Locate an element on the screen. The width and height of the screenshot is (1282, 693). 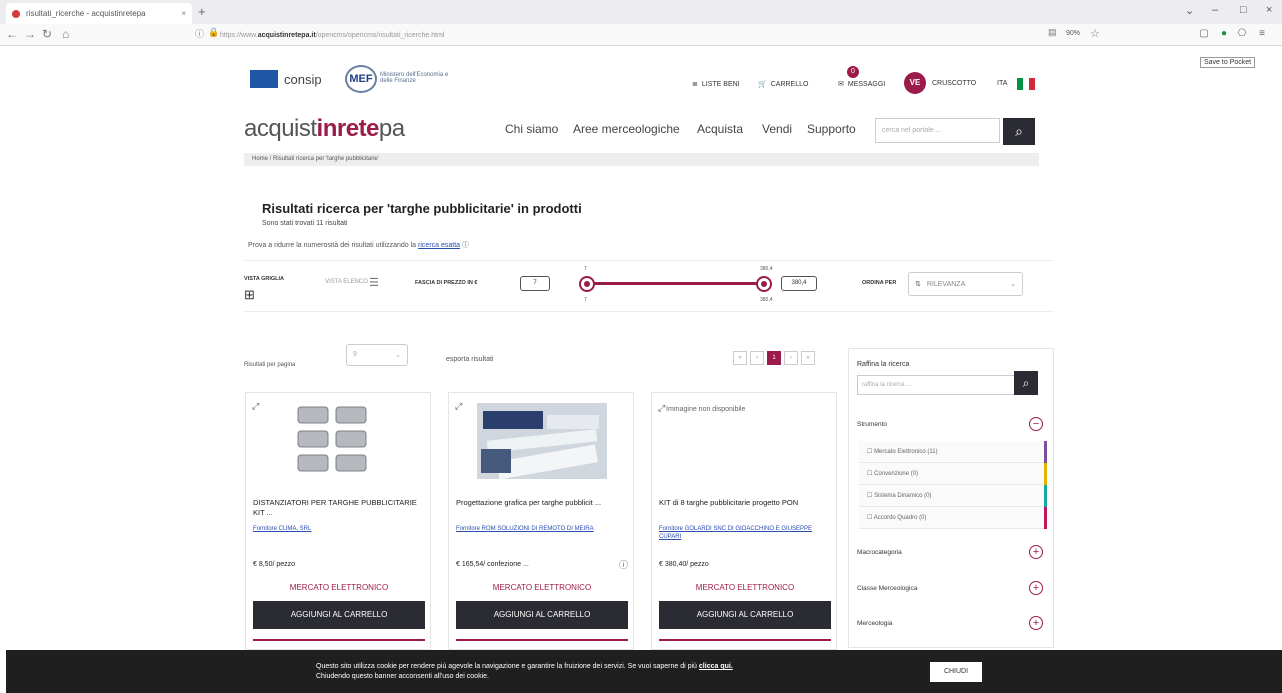
back-icon: ← is located at coordinates (12, 34).